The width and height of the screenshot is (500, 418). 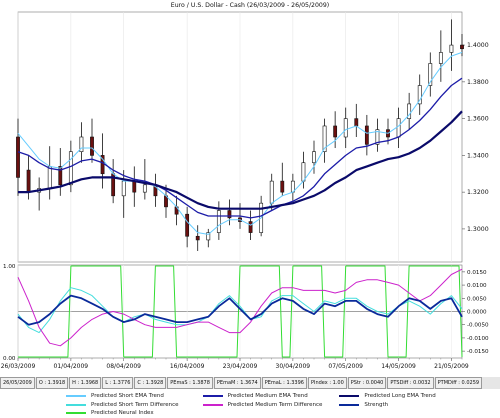 I want to click on price-y-tick-label: 1.3000, so click(x=478, y=229).